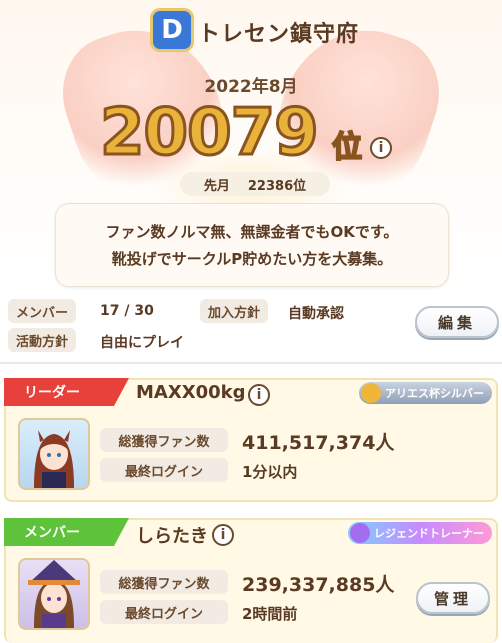 This screenshot has height=643, width=502. I want to click on member-role-label: メンバー, so click(66, 532).